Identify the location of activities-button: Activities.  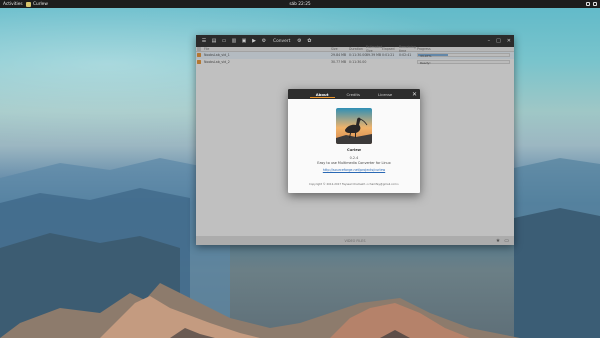
(13, 4).